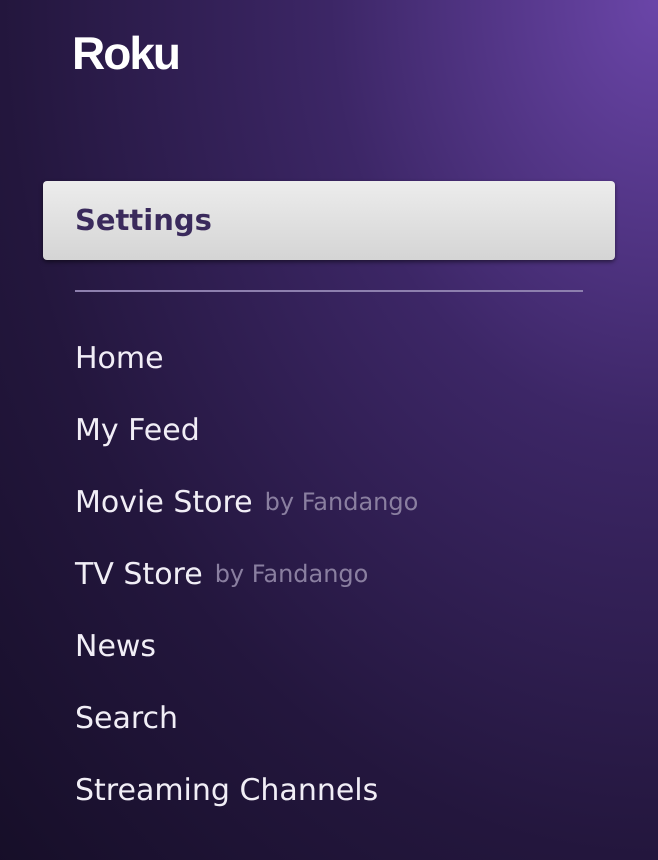  Describe the element at coordinates (329, 718) in the screenshot. I see `menu-item: Search` at that location.